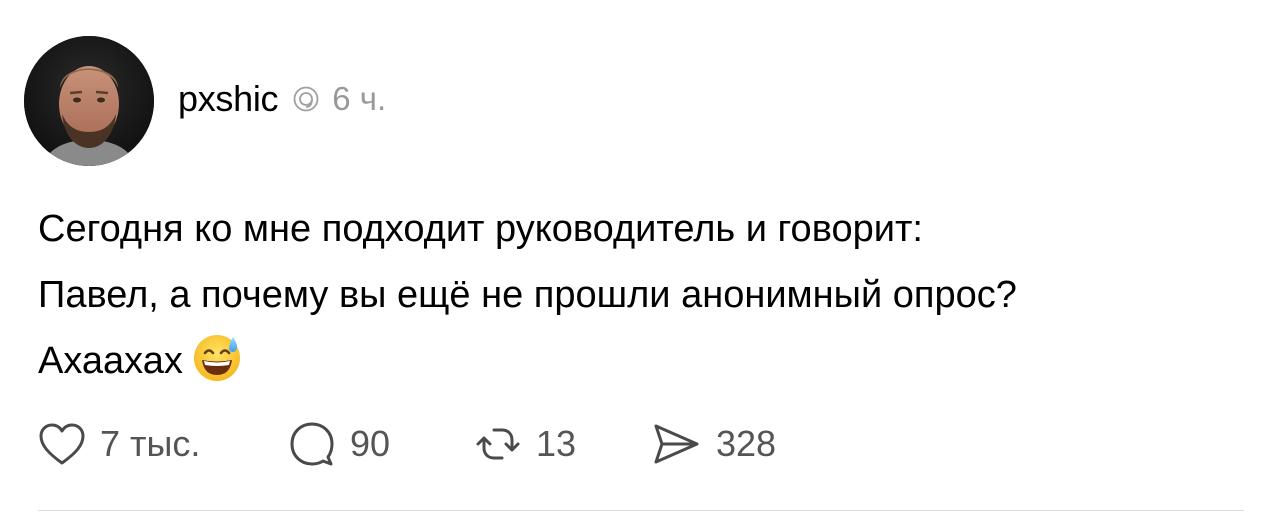  I want to click on post-timestamp: 6 ч., so click(359, 98).